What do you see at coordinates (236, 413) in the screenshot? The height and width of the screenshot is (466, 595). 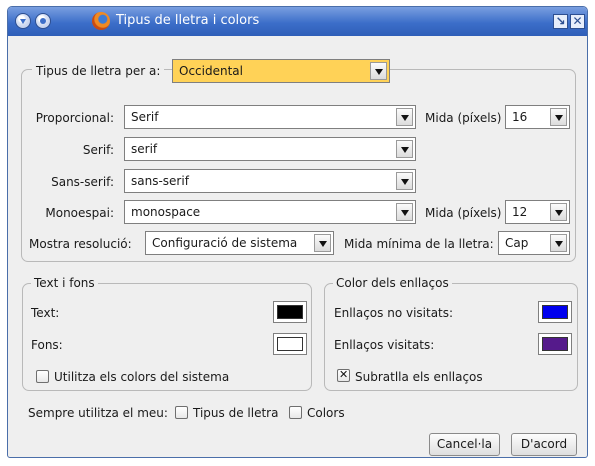 I see `always-fonts-label: Tipus de lletra` at bounding box center [236, 413].